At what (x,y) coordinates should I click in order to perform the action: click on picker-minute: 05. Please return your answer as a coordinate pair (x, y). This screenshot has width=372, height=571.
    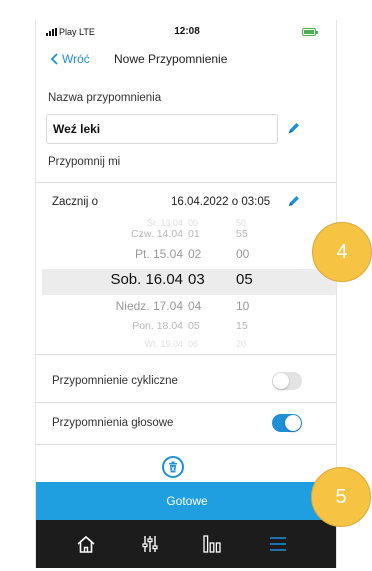
    Looking at the image, I should click on (244, 279).